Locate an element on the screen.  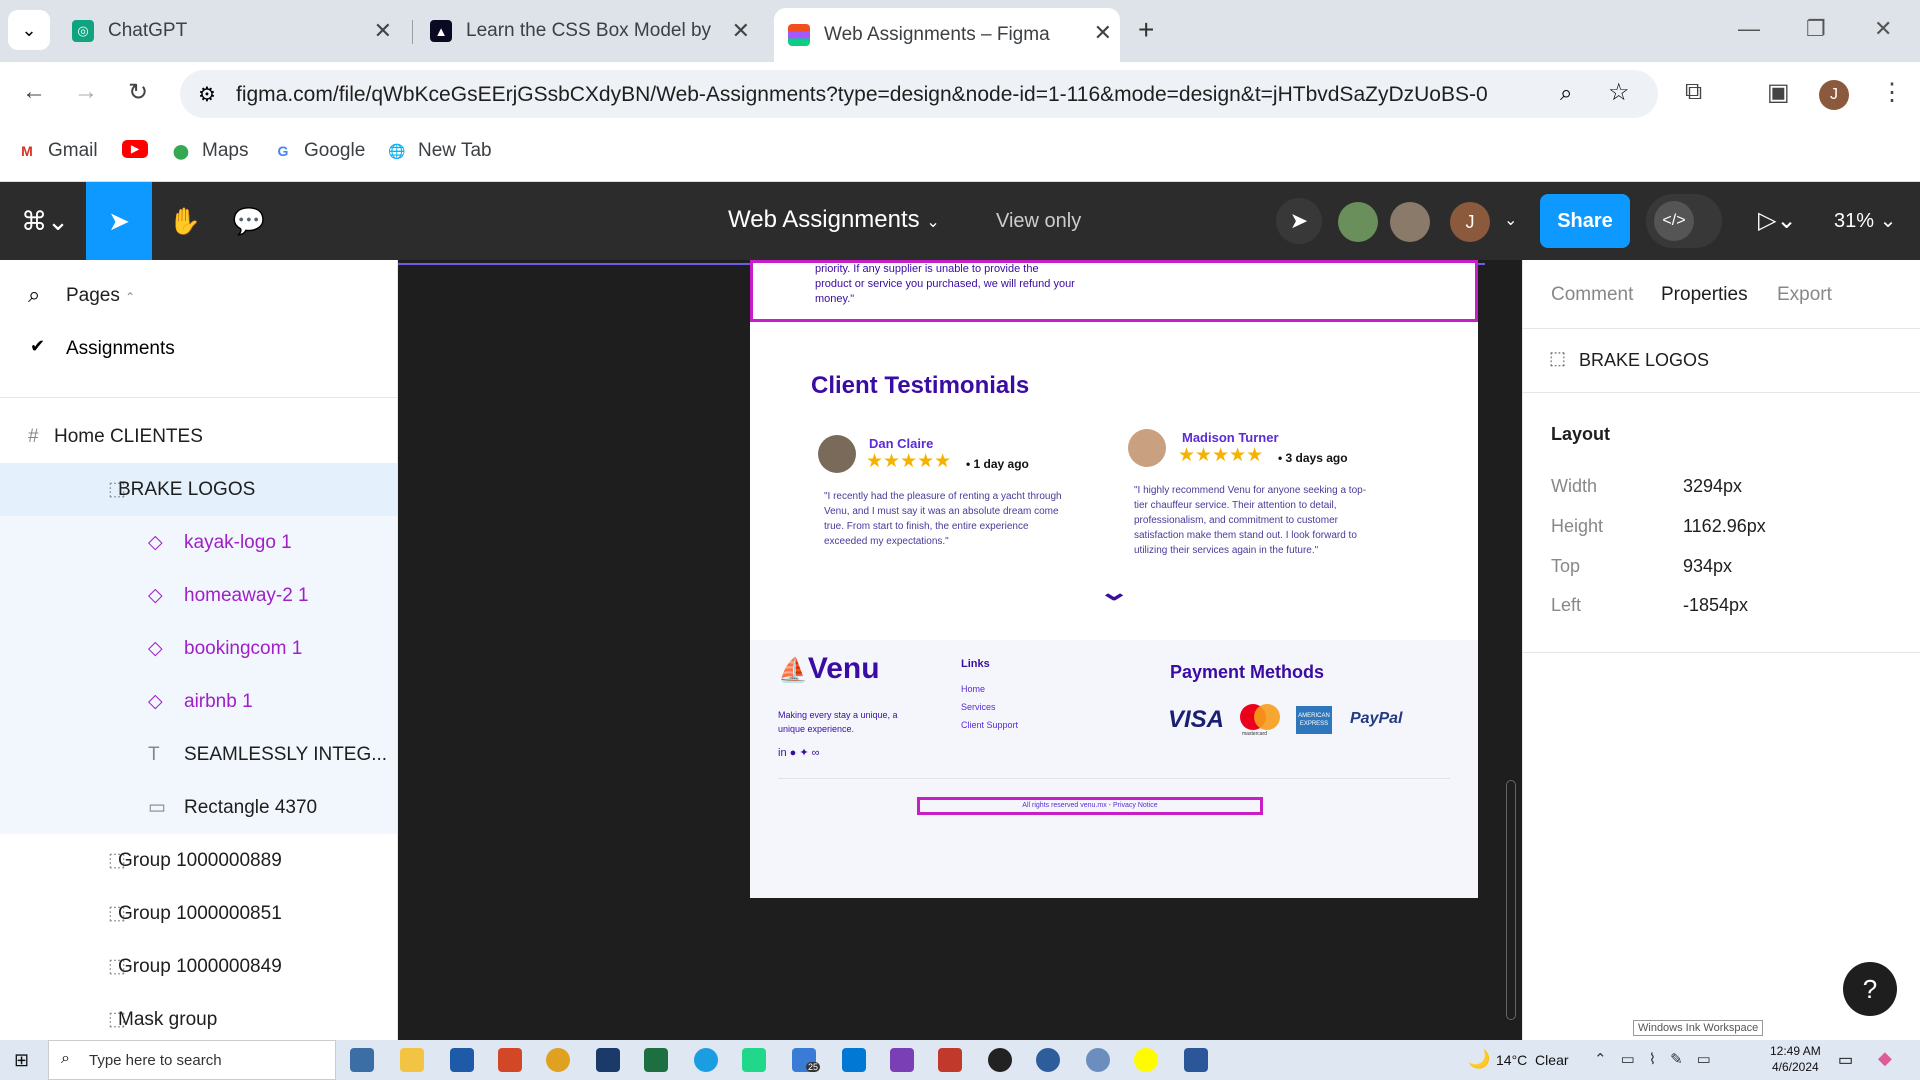
height-value: 1162.96px is located at coordinates (1724, 526).